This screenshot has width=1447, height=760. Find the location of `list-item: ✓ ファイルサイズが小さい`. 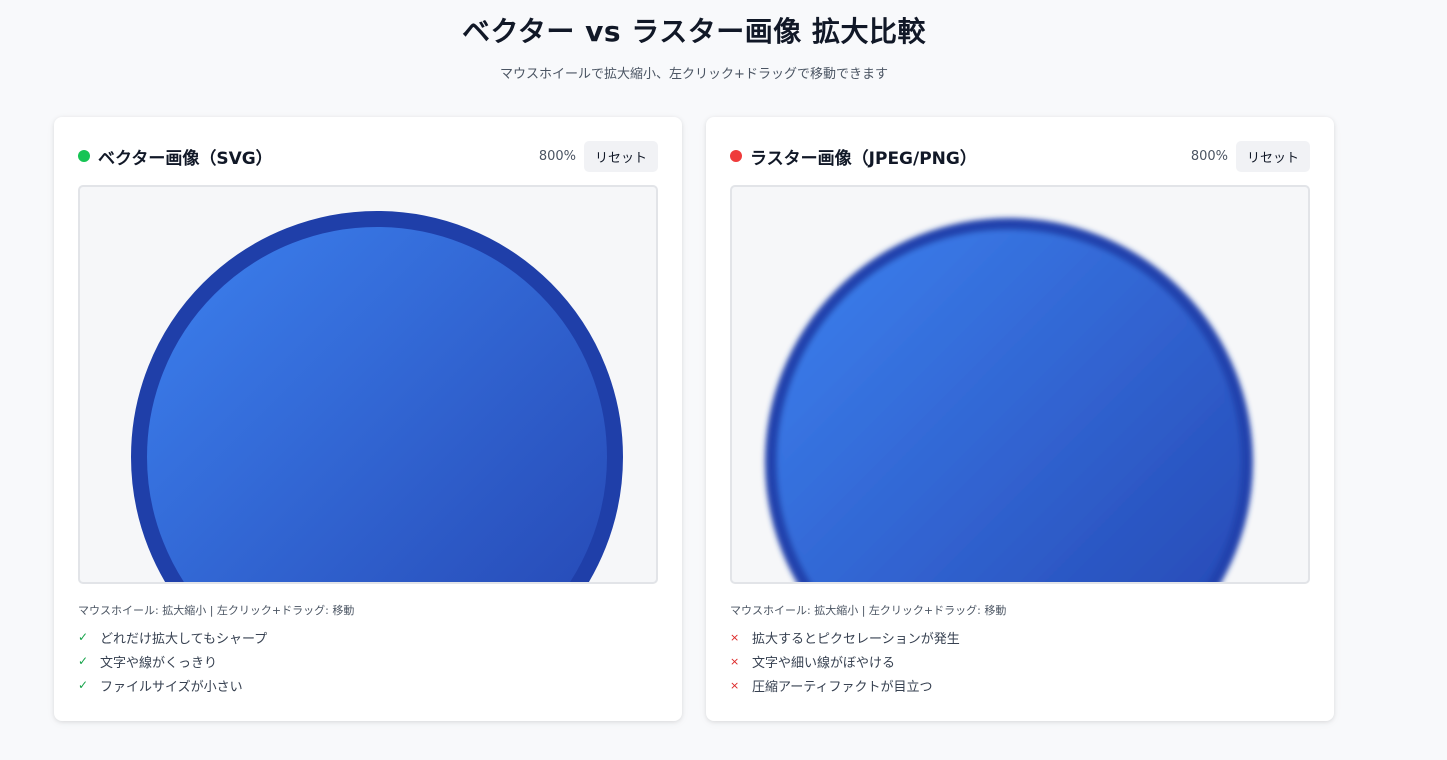

list-item: ✓ ファイルサイズが小さい is located at coordinates (172, 685).